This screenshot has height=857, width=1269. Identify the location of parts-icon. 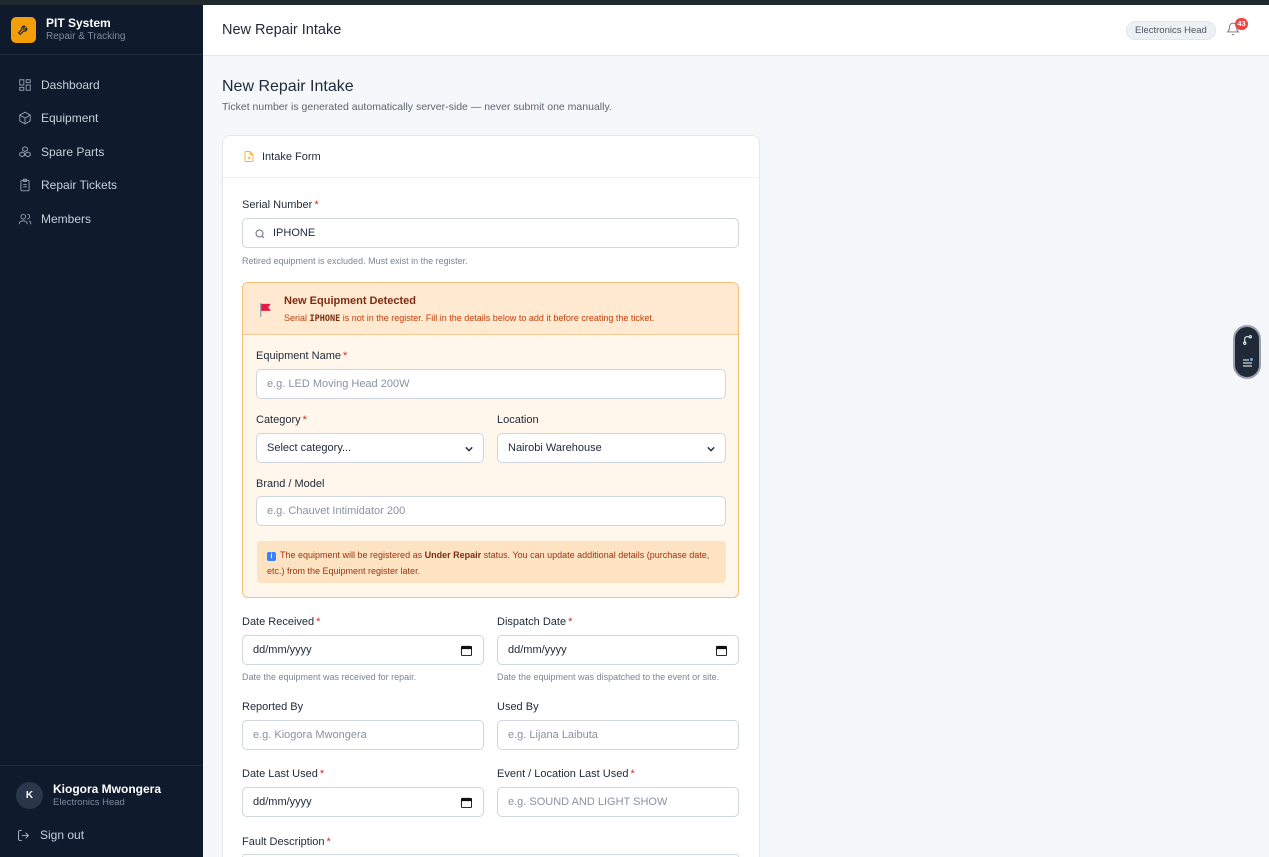
(25, 151).